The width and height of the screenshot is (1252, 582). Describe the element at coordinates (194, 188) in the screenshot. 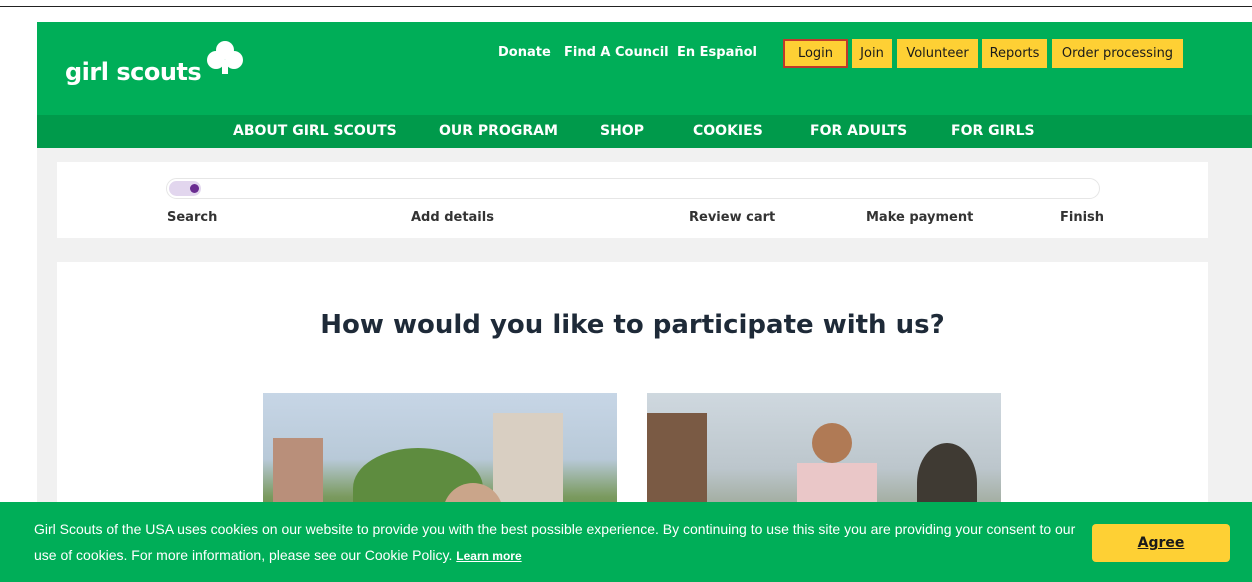

I see `progress-indicator-dot` at that location.